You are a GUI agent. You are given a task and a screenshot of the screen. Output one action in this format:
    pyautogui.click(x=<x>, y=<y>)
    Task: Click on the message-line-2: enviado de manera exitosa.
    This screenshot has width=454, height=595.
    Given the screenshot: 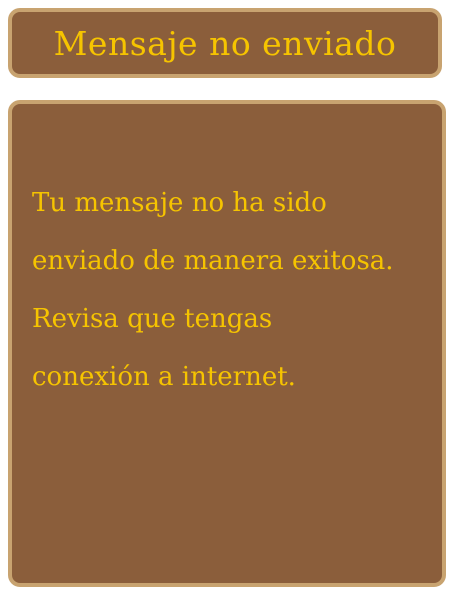 What is the action you would take?
    pyautogui.click(x=213, y=261)
    